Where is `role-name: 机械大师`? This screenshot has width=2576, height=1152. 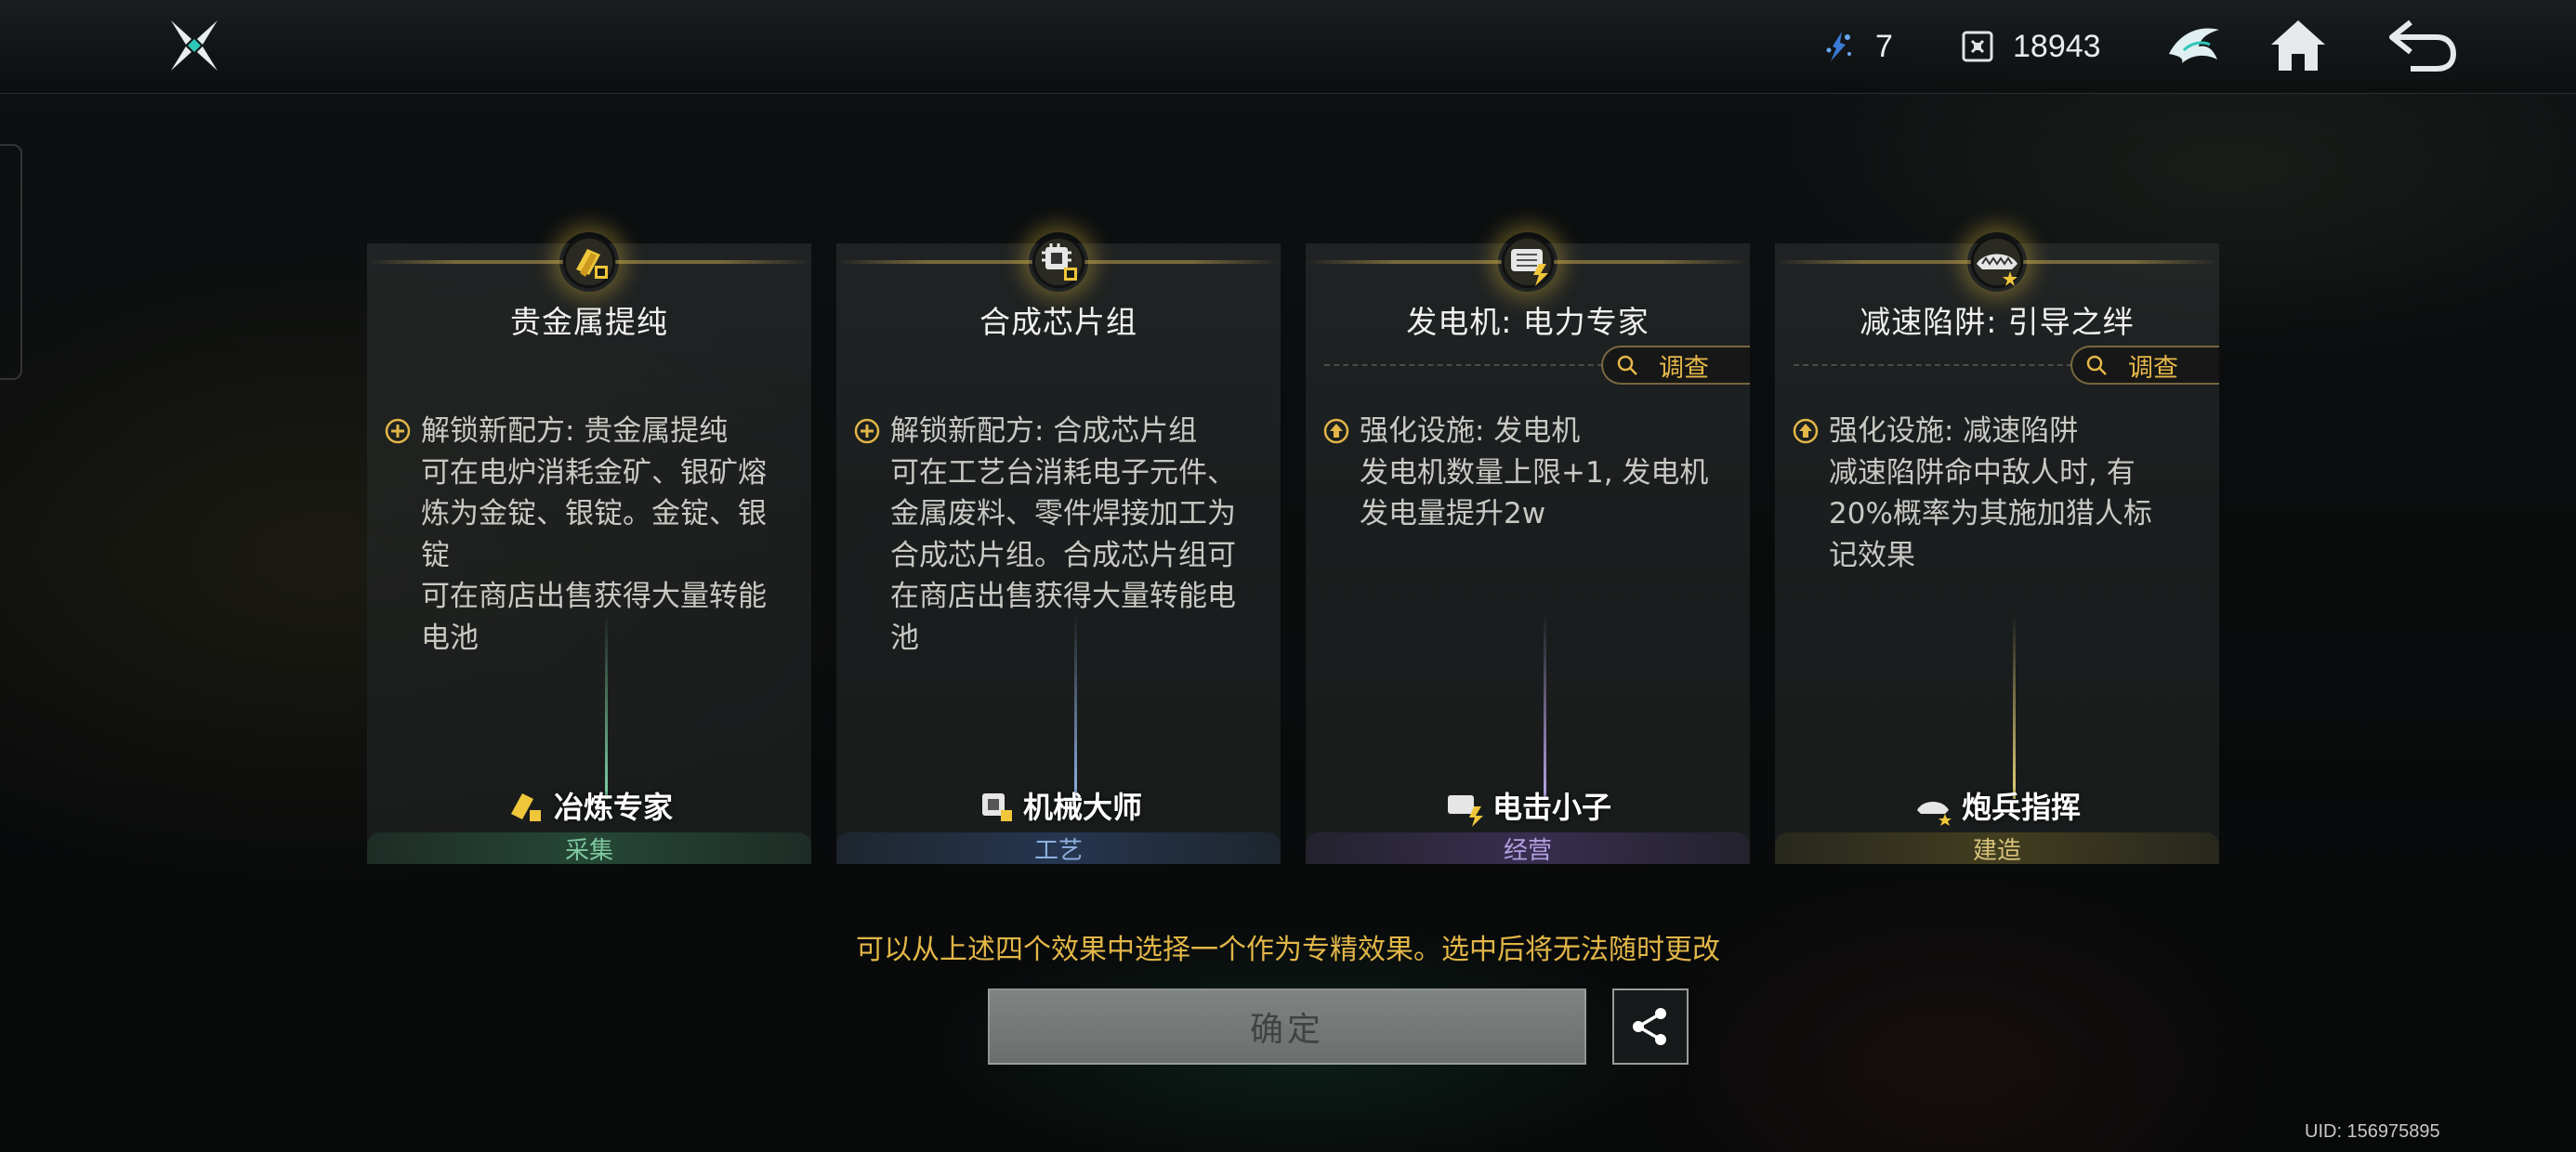 role-name: 机械大师 is located at coordinates (1082, 807).